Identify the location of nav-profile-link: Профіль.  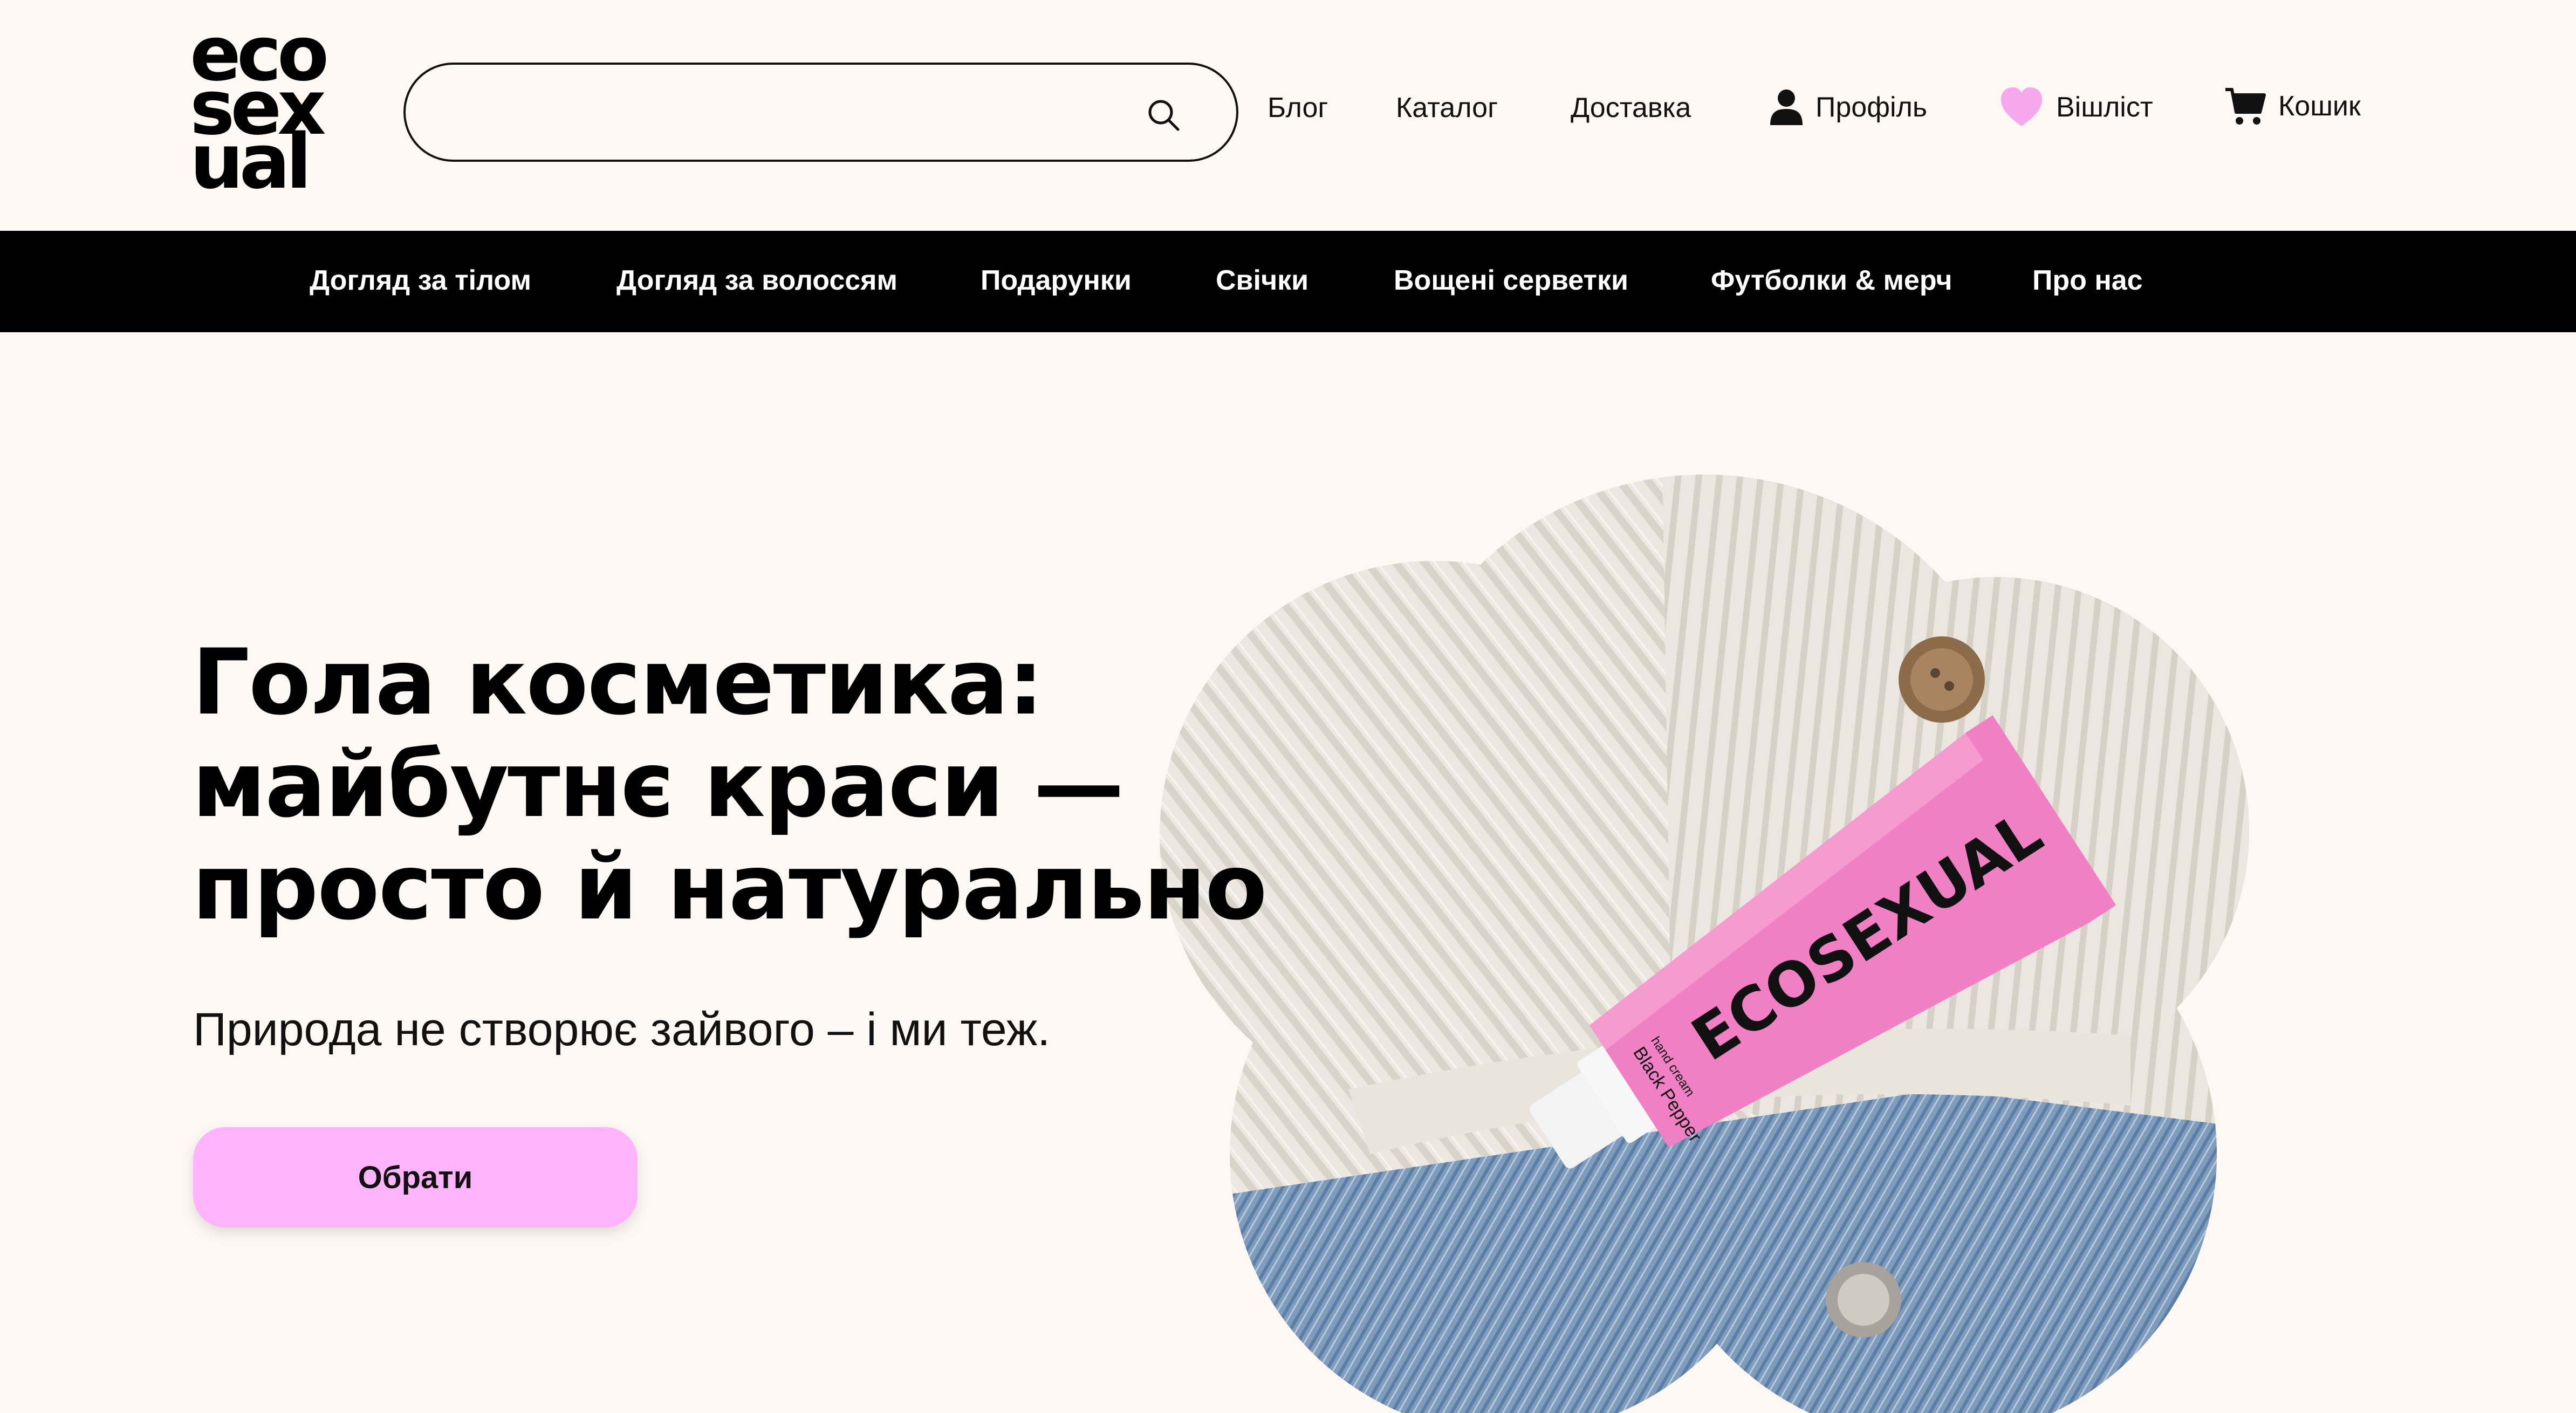
(1848, 107).